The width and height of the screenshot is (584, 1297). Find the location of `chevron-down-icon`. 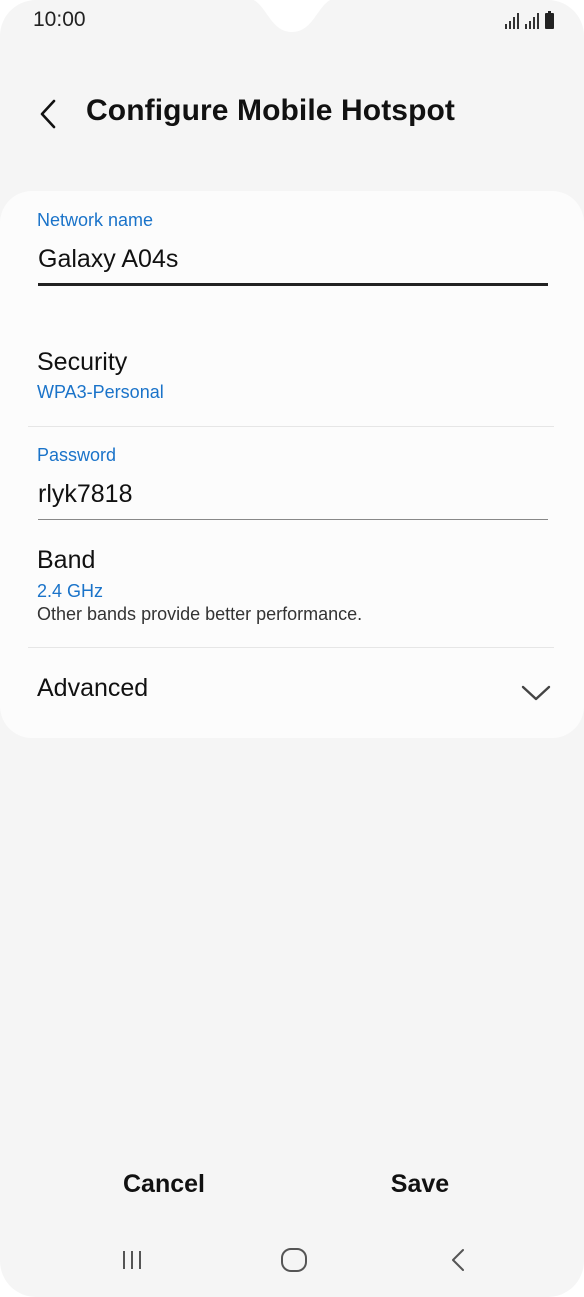

chevron-down-icon is located at coordinates (536, 693).